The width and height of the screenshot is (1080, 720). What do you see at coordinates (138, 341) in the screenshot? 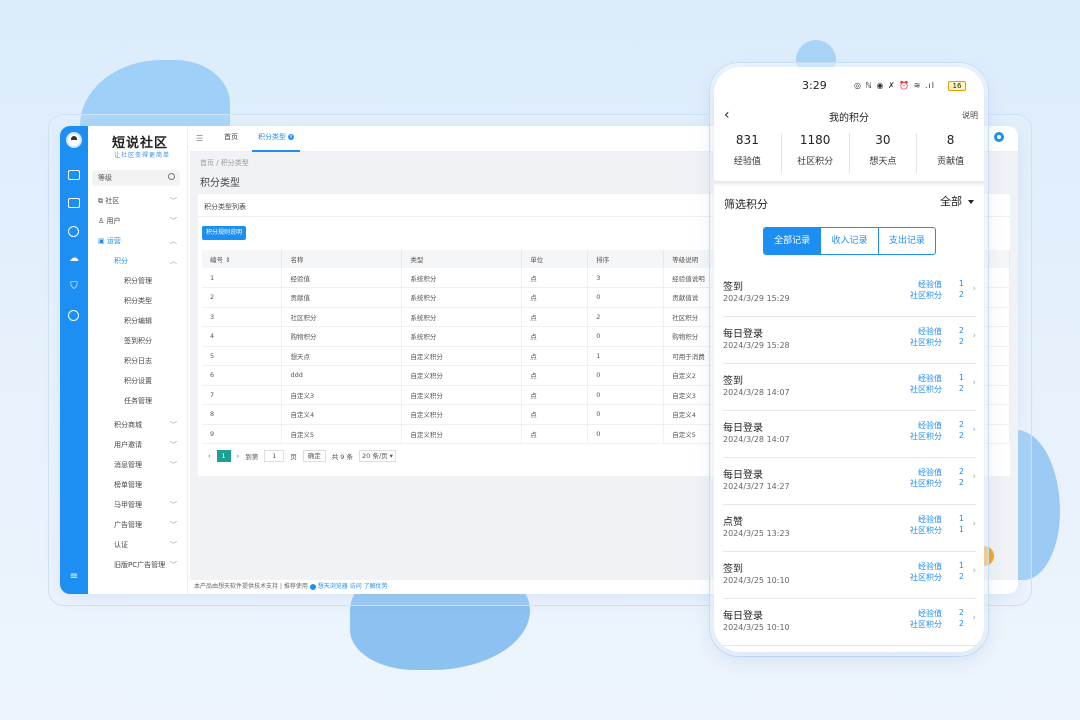
I see `sidebar-item-label: 签到积分` at bounding box center [138, 341].